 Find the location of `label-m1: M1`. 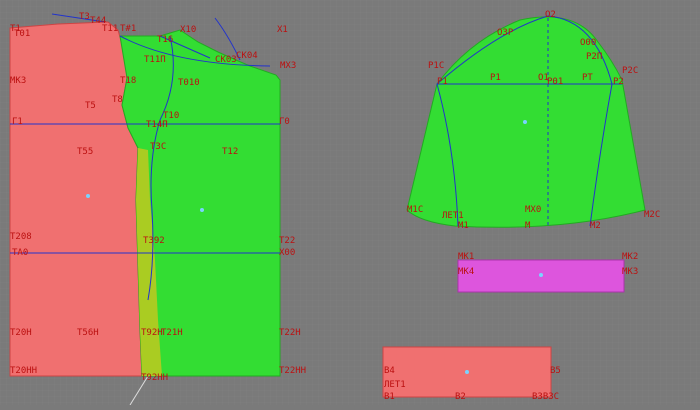

label-m1: M1 is located at coordinates (463, 226).